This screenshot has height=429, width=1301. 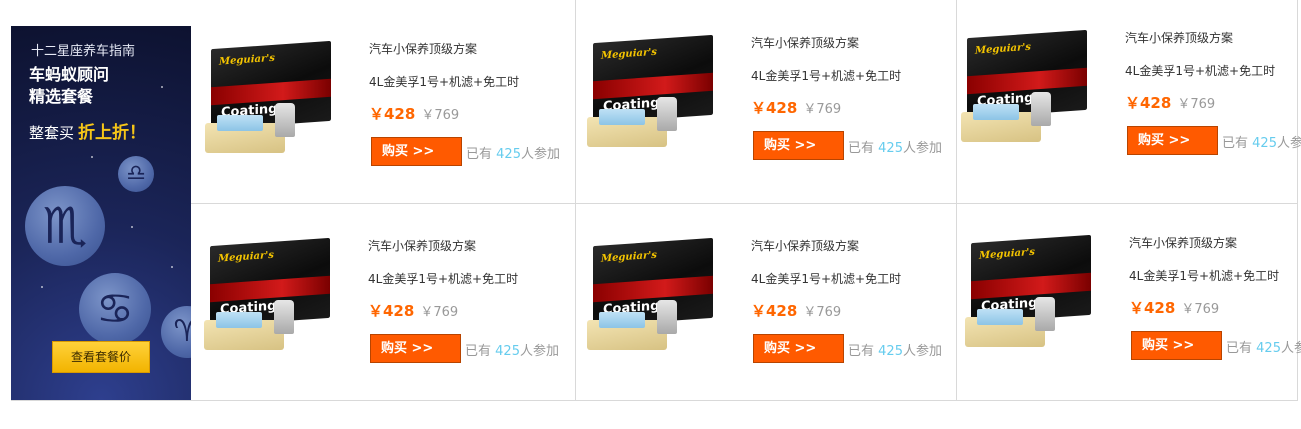 What do you see at coordinates (112, 133) in the screenshot?
I see `banner-promo-highlight: 折上折！` at bounding box center [112, 133].